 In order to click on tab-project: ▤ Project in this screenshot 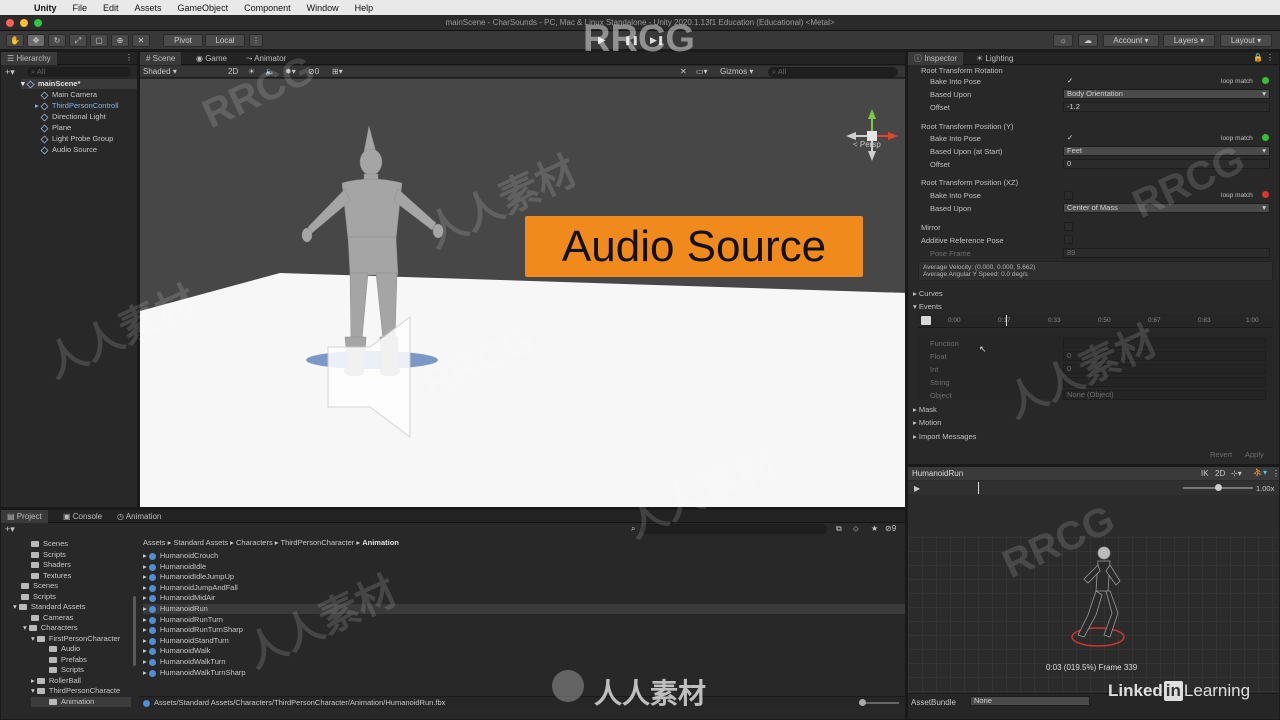, I will do `click(24, 516)`.